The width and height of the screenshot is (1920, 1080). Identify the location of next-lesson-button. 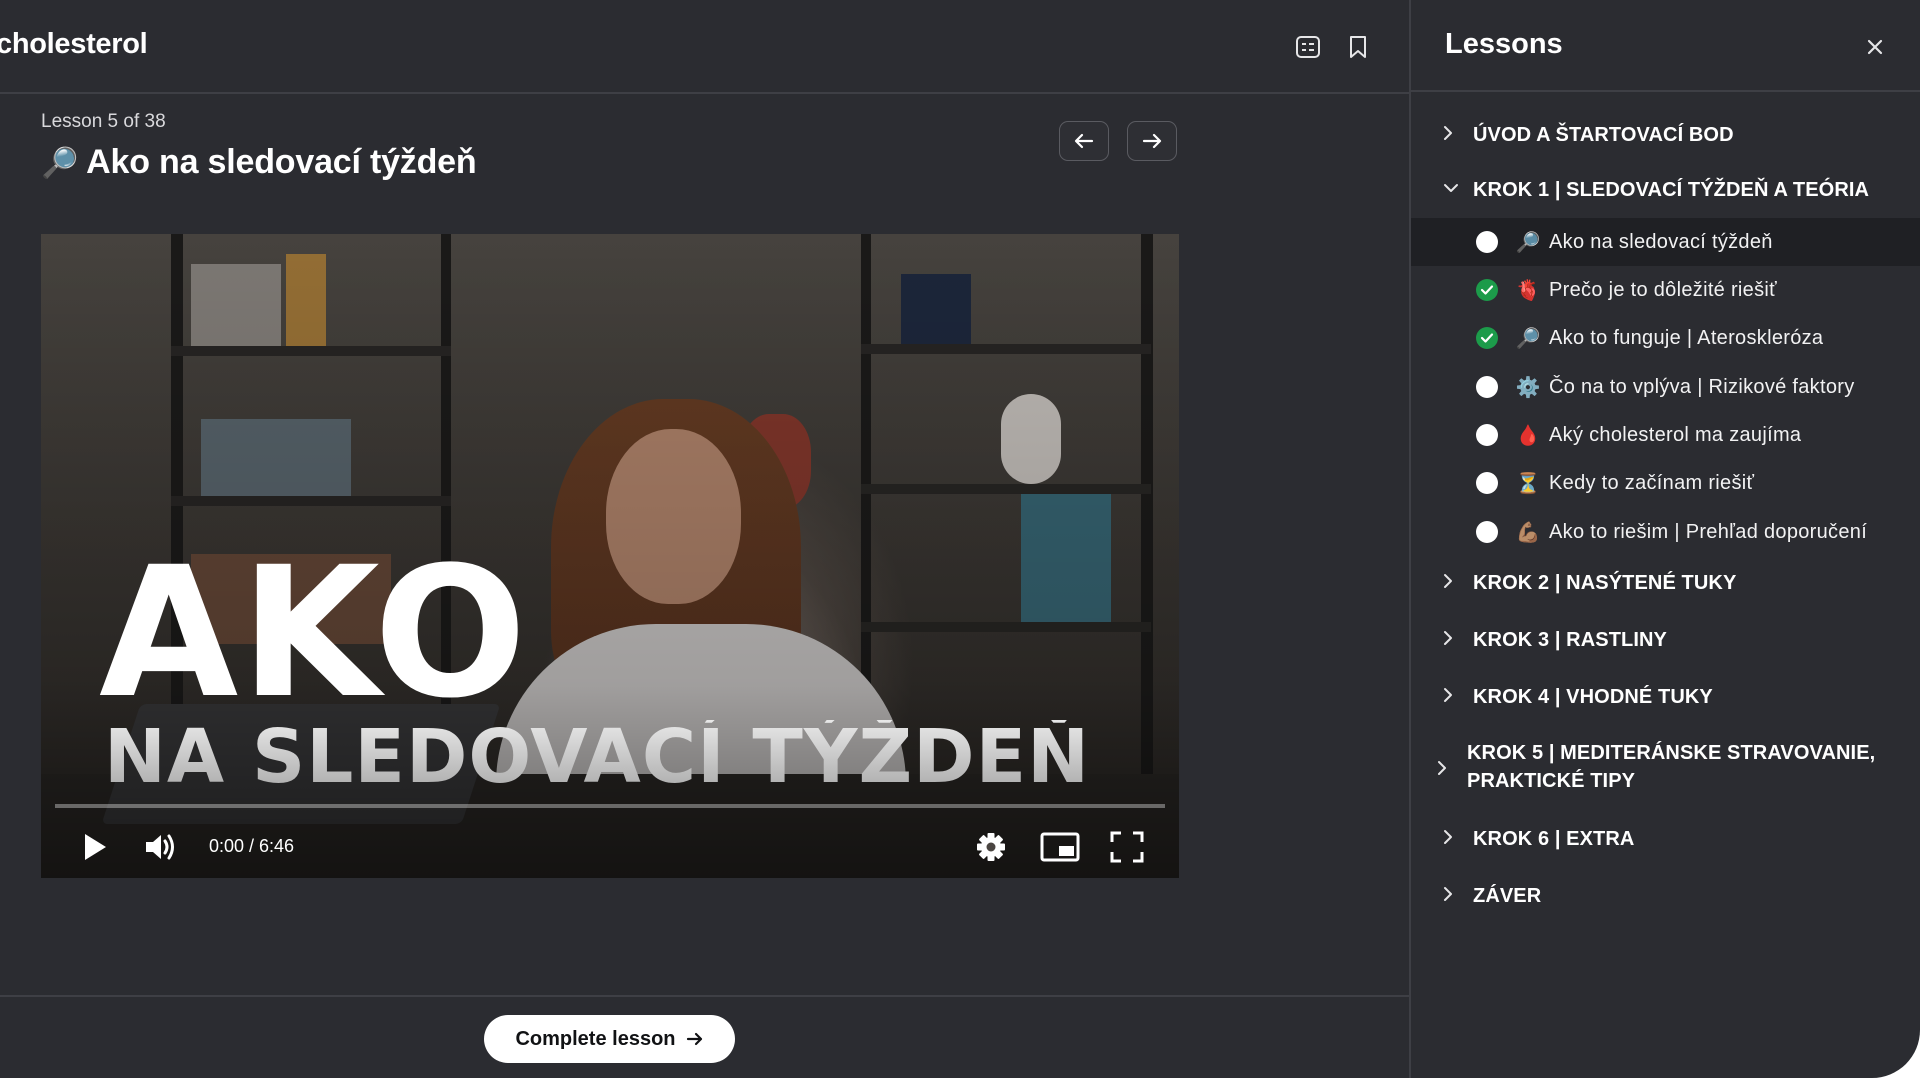
(1152, 141).